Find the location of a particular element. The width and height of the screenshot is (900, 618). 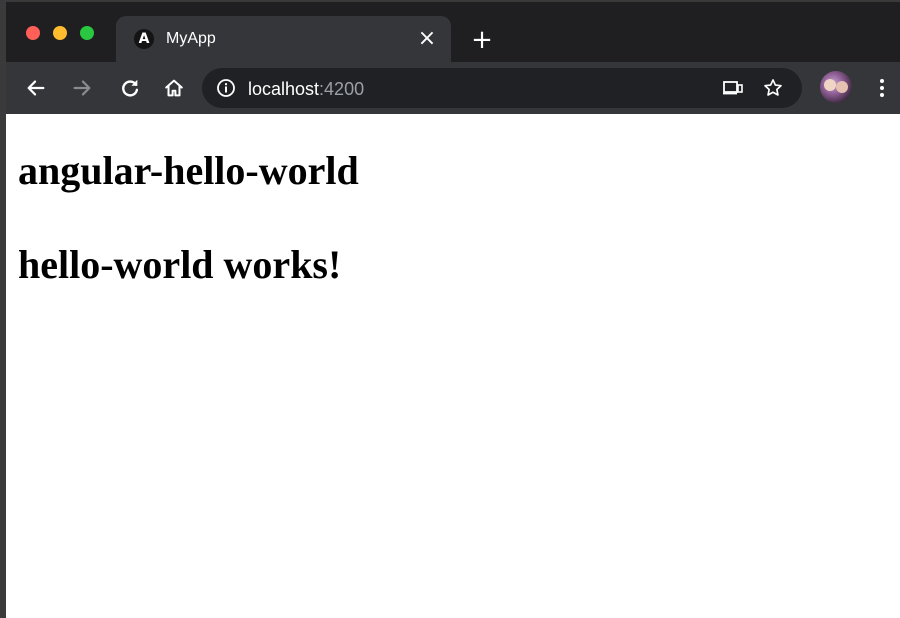

arrow-left-icon is located at coordinates (36, 88).